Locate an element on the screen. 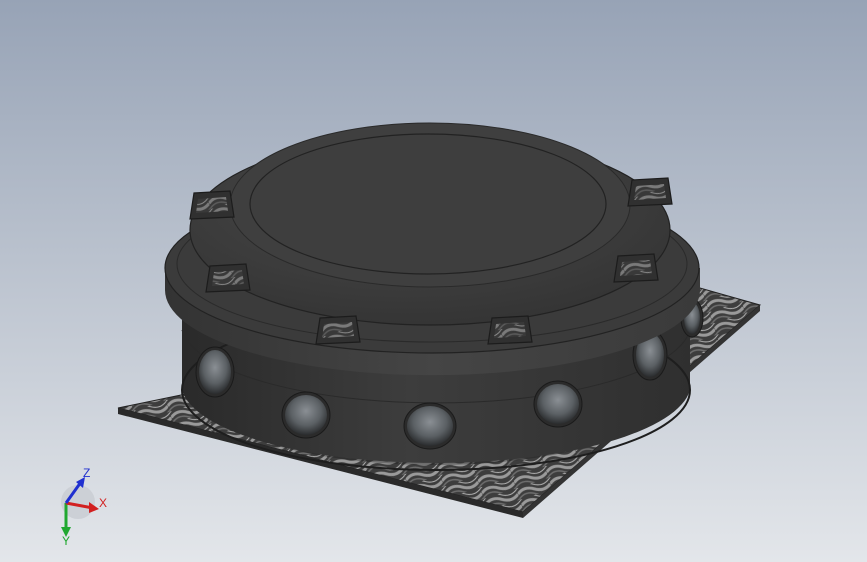 The image size is (867, 562). y-axis-label: Y is located at coordinates (66, 539).